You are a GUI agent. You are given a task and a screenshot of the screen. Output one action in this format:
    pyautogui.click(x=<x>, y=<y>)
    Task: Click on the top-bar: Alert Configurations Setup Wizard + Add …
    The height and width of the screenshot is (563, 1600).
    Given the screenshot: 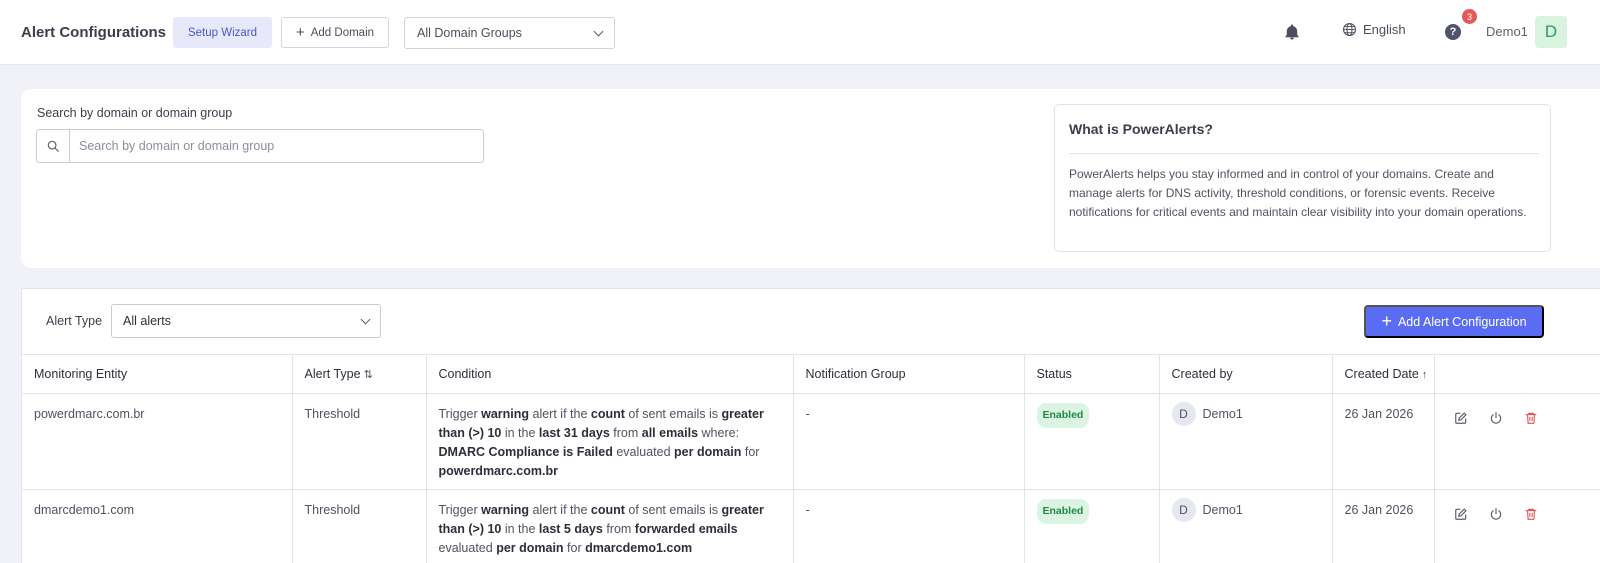 What is the action you would take?
    pyautogui.click(x=800, y=32)
    